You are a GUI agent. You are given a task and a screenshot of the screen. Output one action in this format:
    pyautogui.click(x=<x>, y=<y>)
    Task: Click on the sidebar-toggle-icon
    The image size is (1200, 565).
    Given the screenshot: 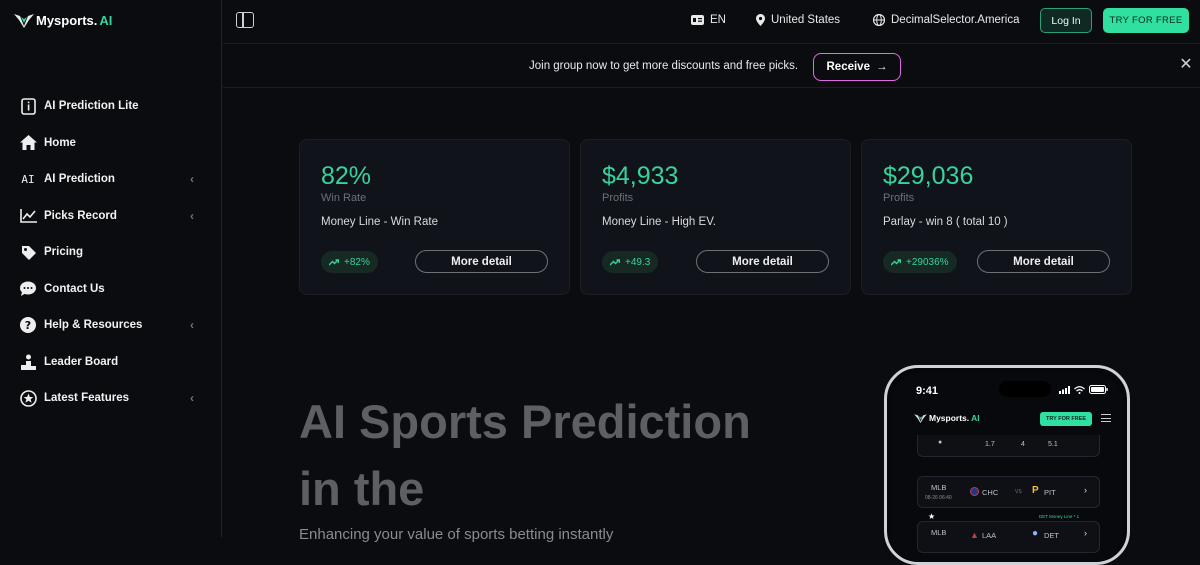 What is the action you would take?
    pyautogui.click(x=245, y=20)
    